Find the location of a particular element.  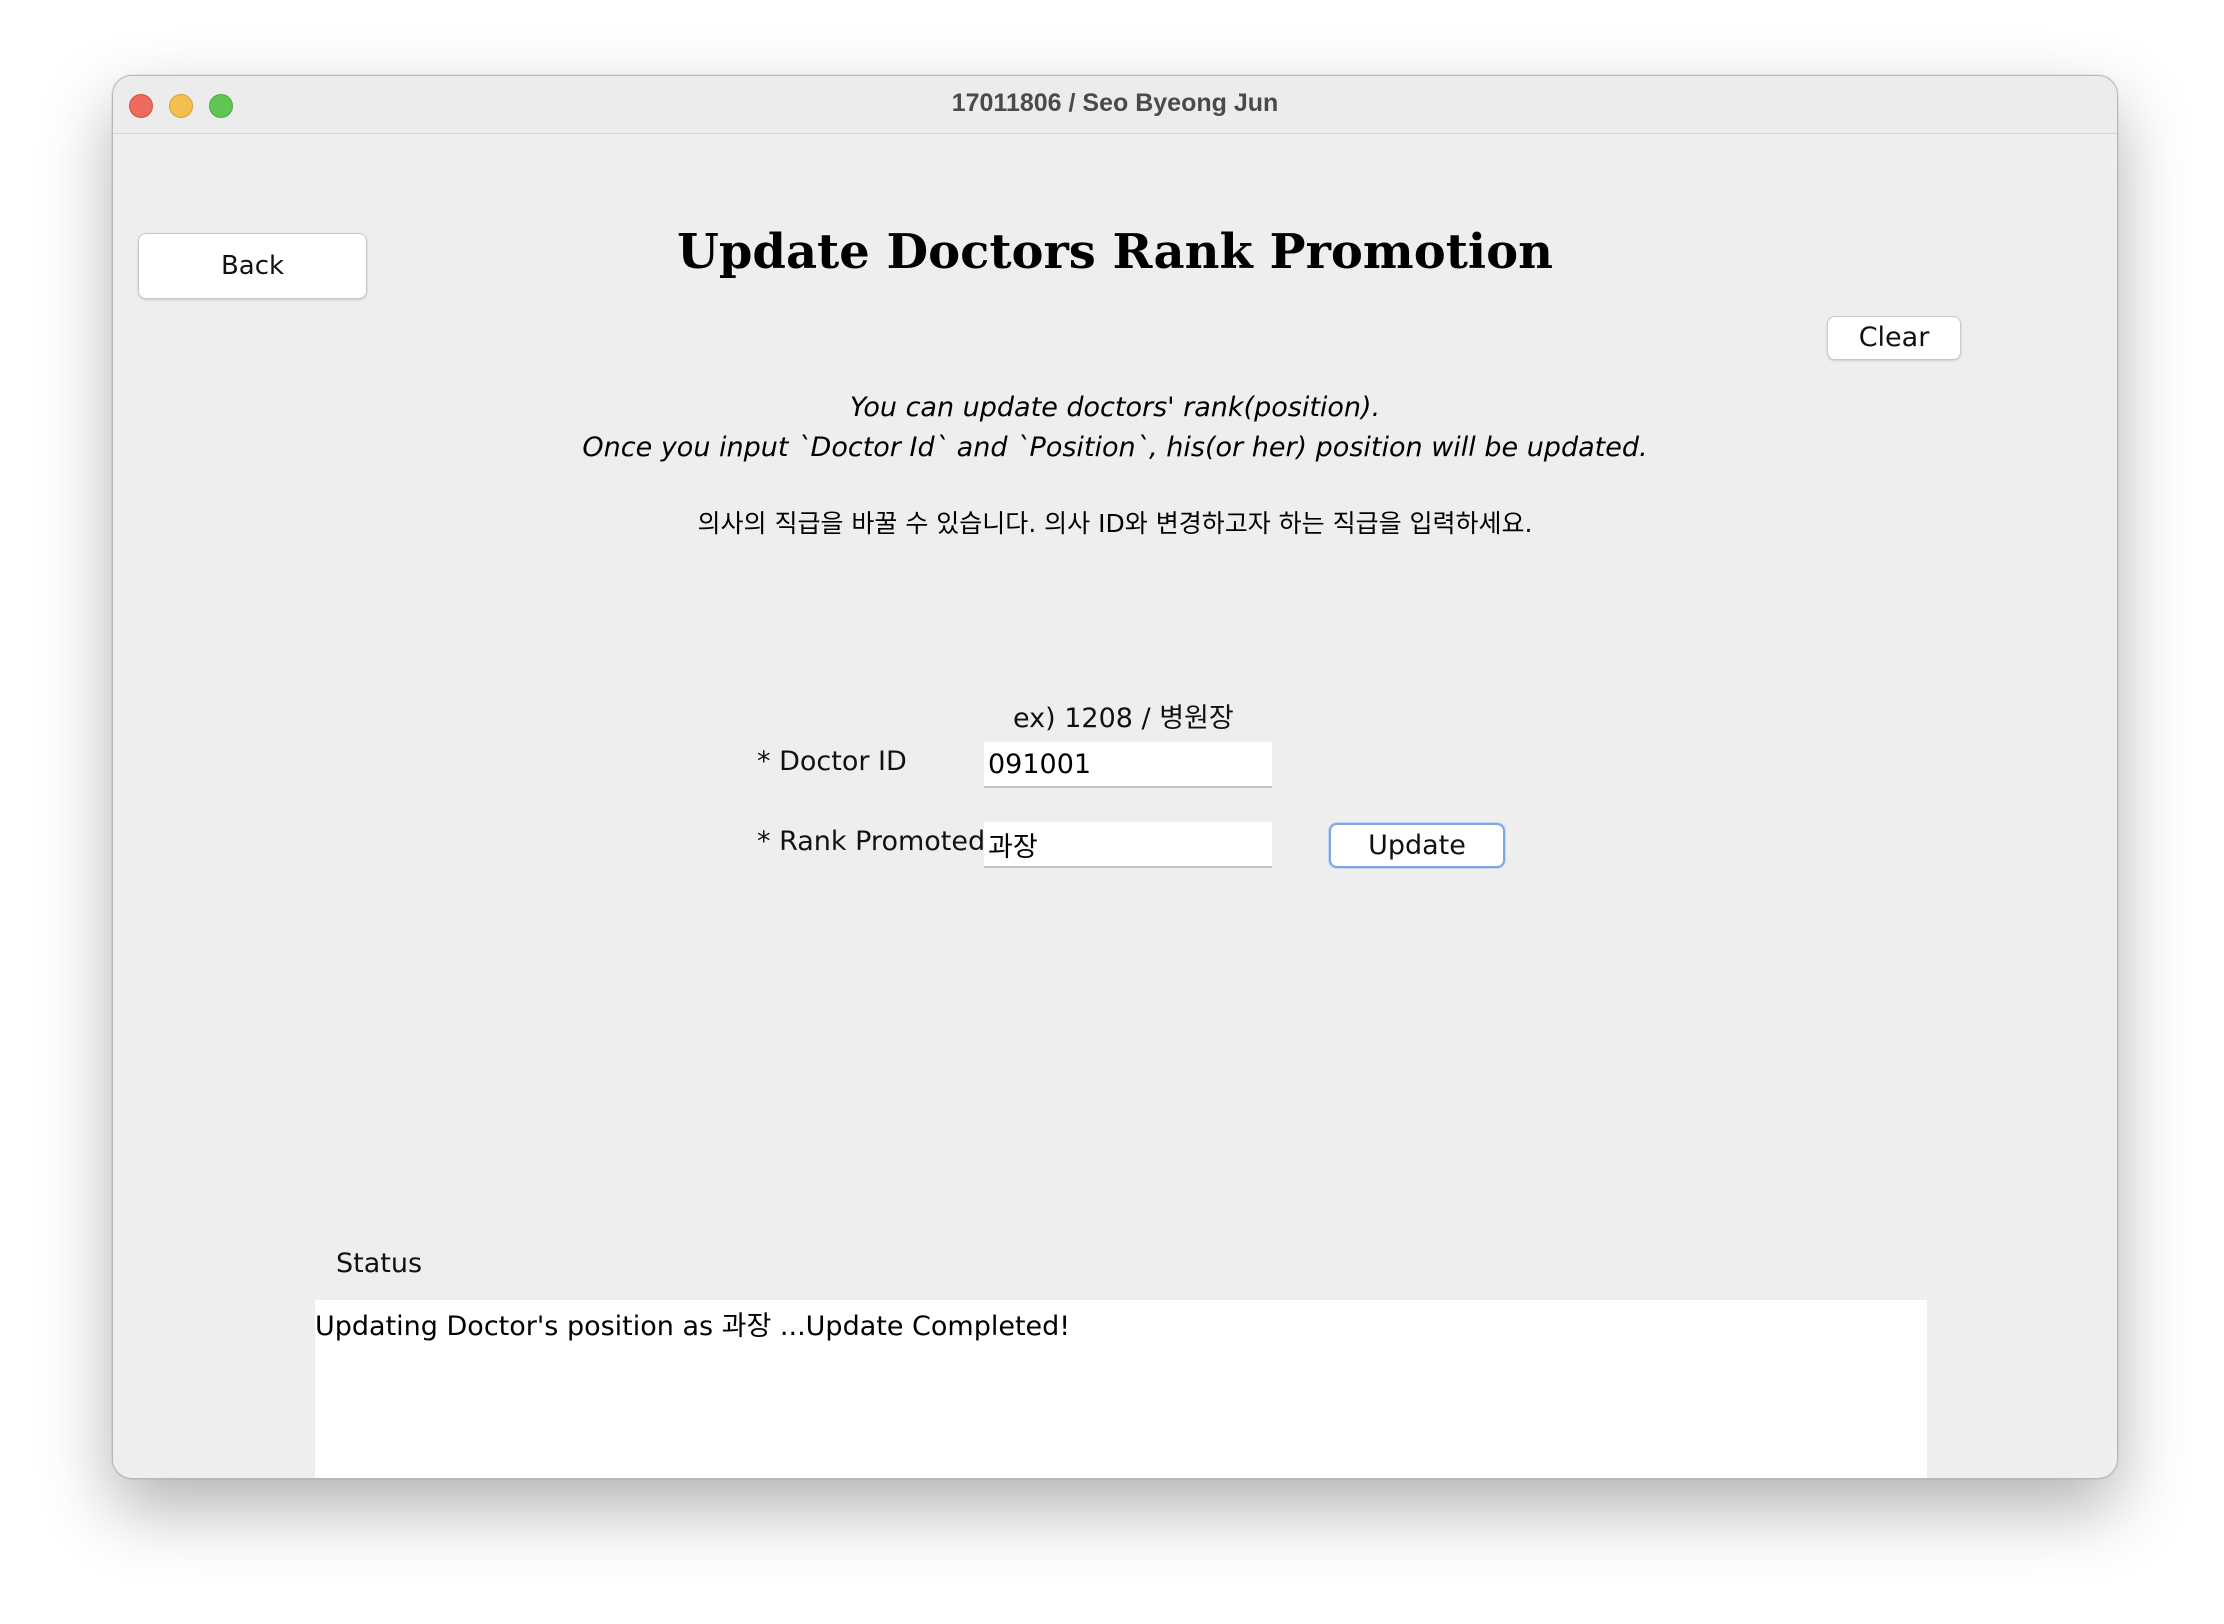

rank-promoted-label: * Rank Promoted is located at coordinates (871, 841).